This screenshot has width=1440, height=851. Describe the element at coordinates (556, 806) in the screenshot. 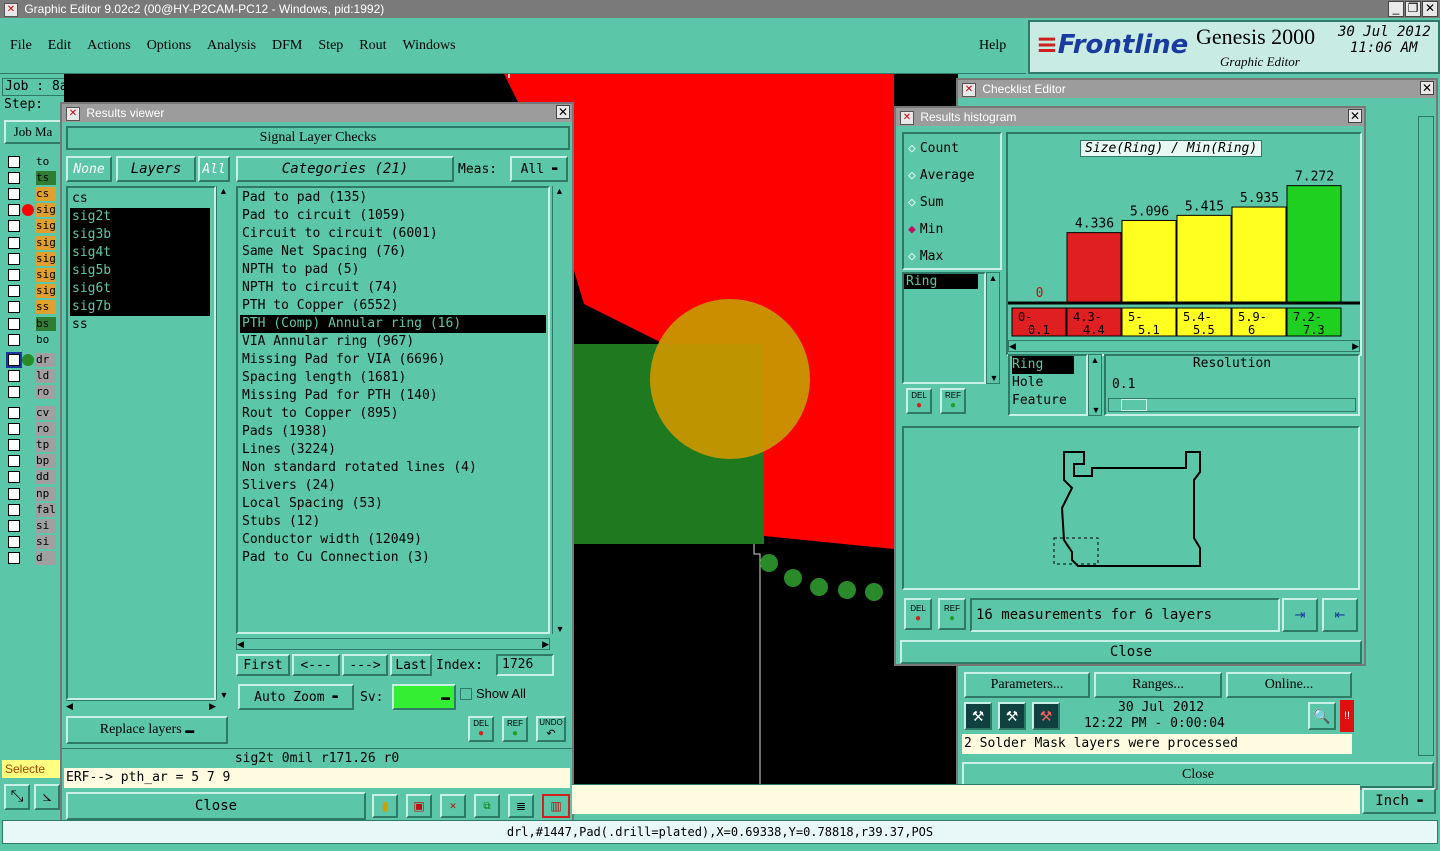

I see `histogram-icon: ▥` at that location.